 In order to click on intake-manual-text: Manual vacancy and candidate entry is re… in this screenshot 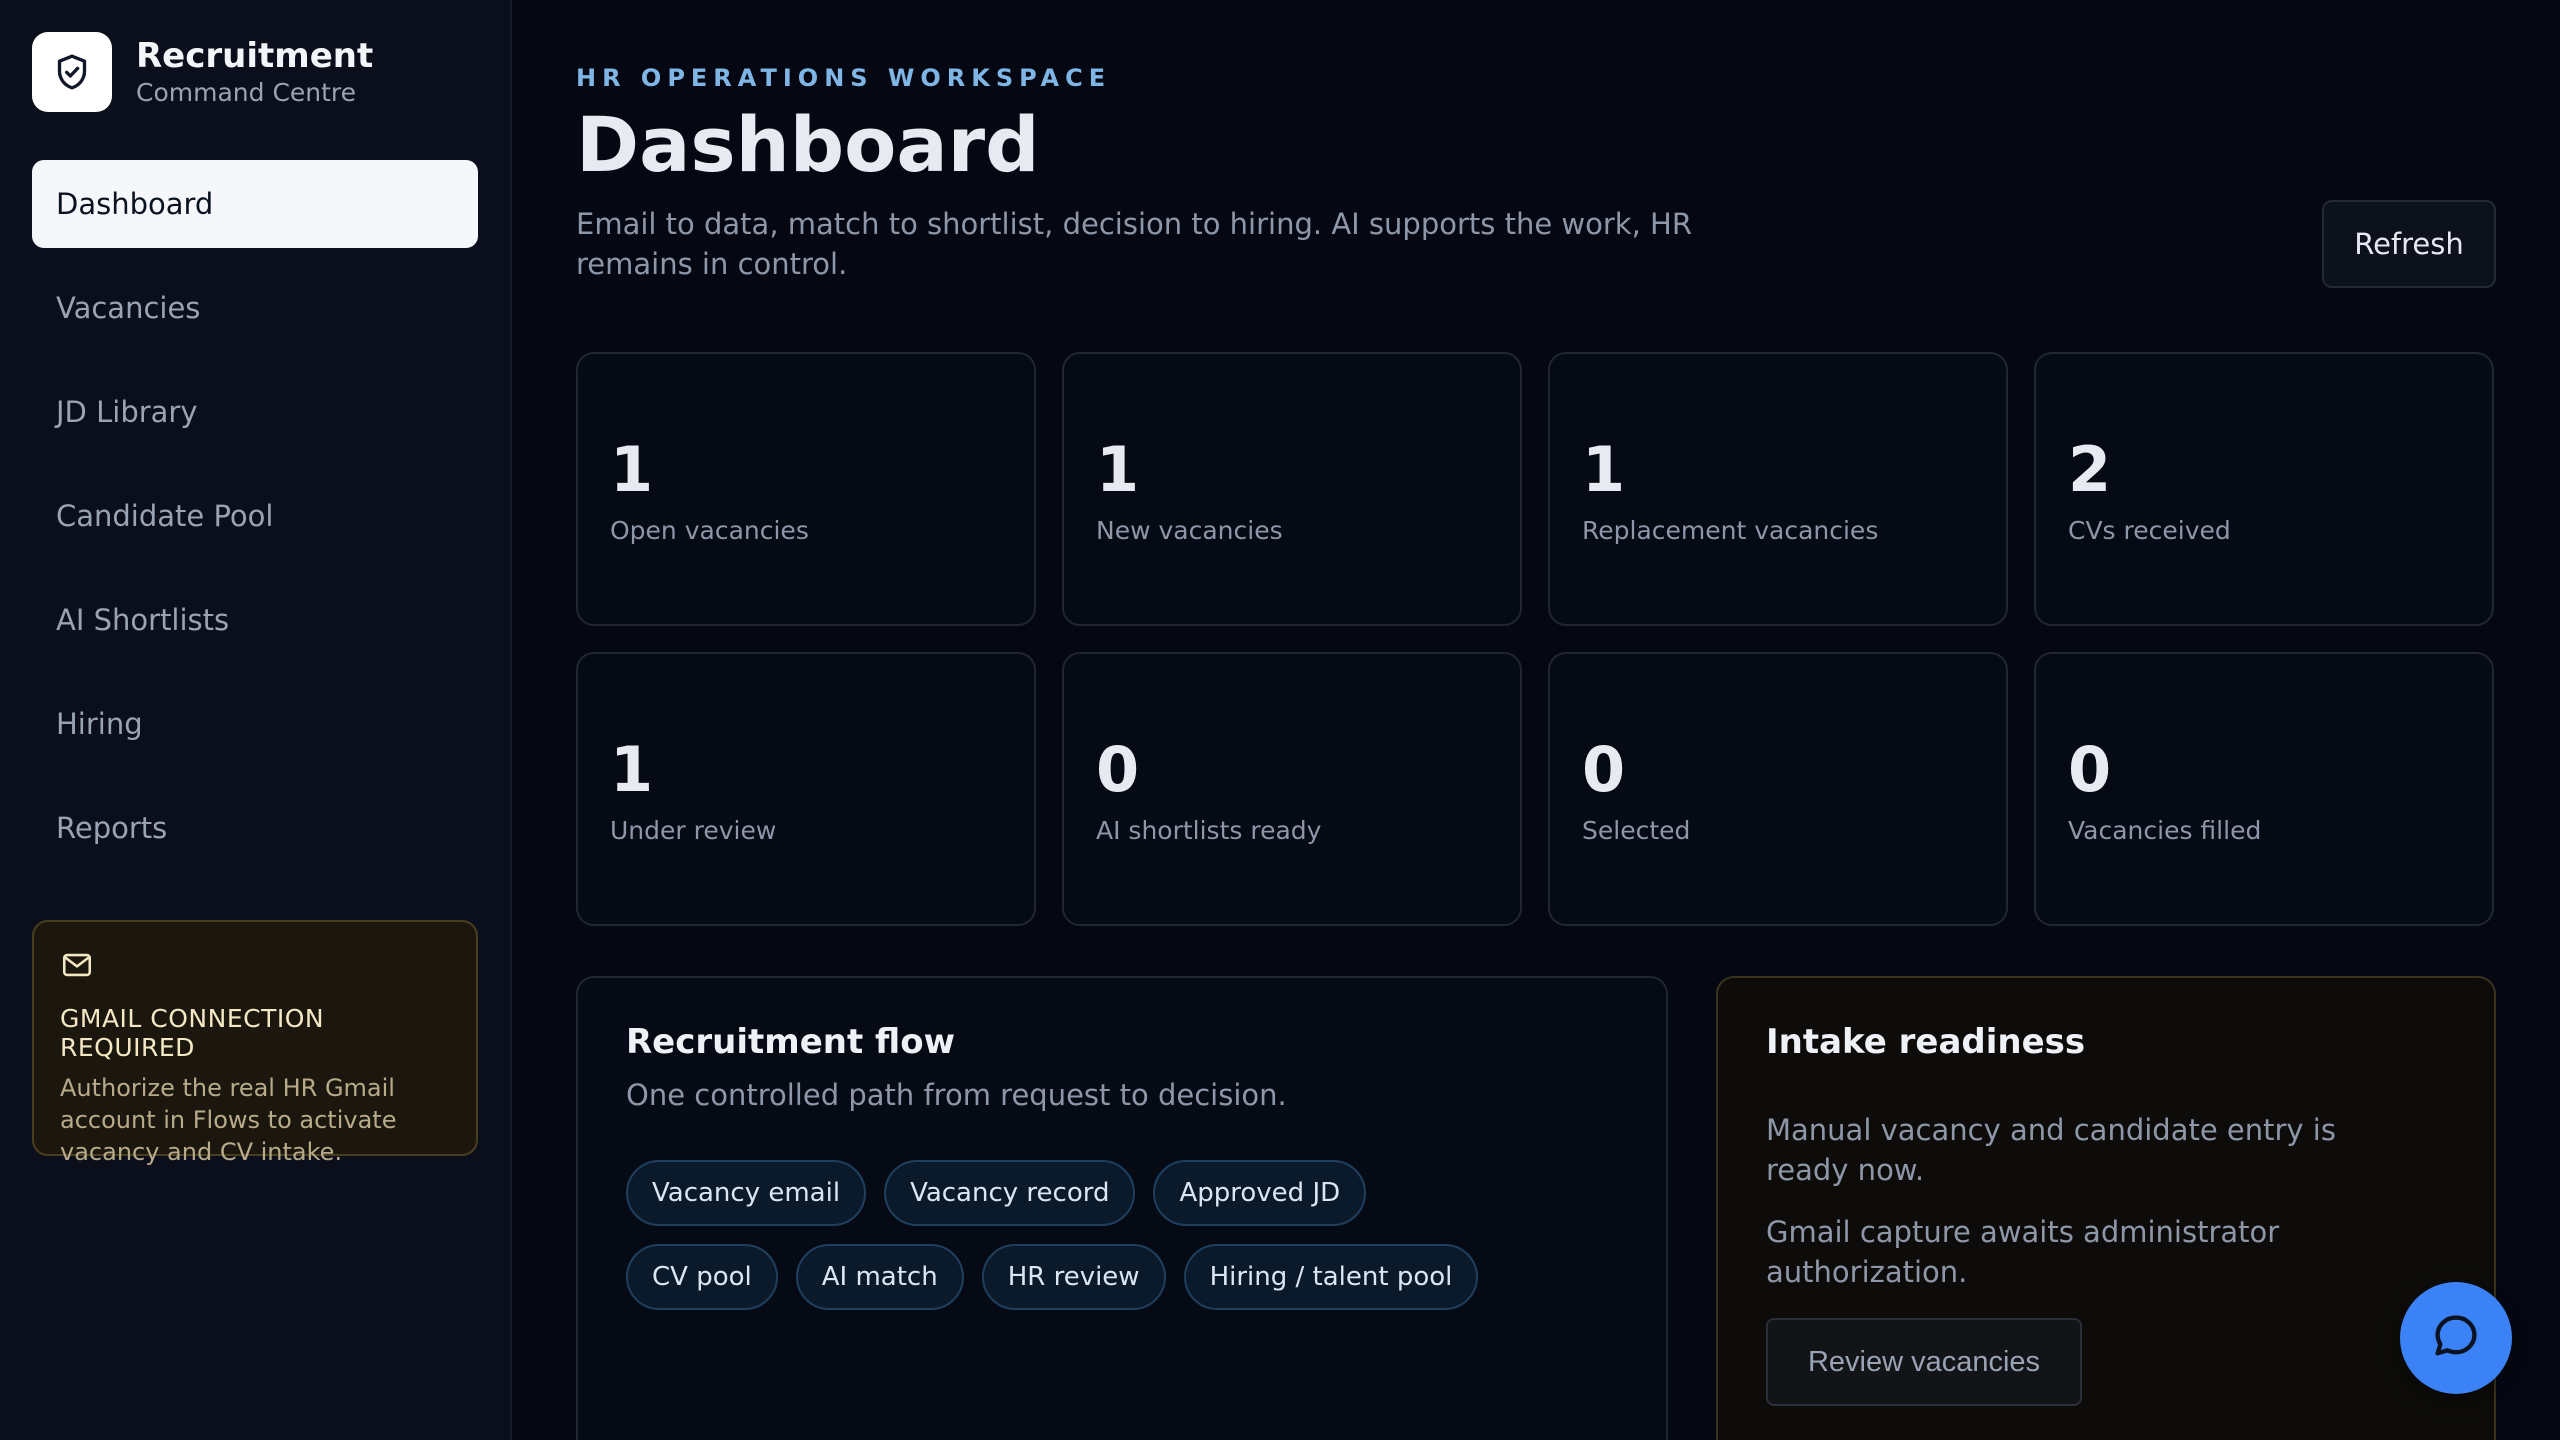, I will do `click(2051, 1150)`.